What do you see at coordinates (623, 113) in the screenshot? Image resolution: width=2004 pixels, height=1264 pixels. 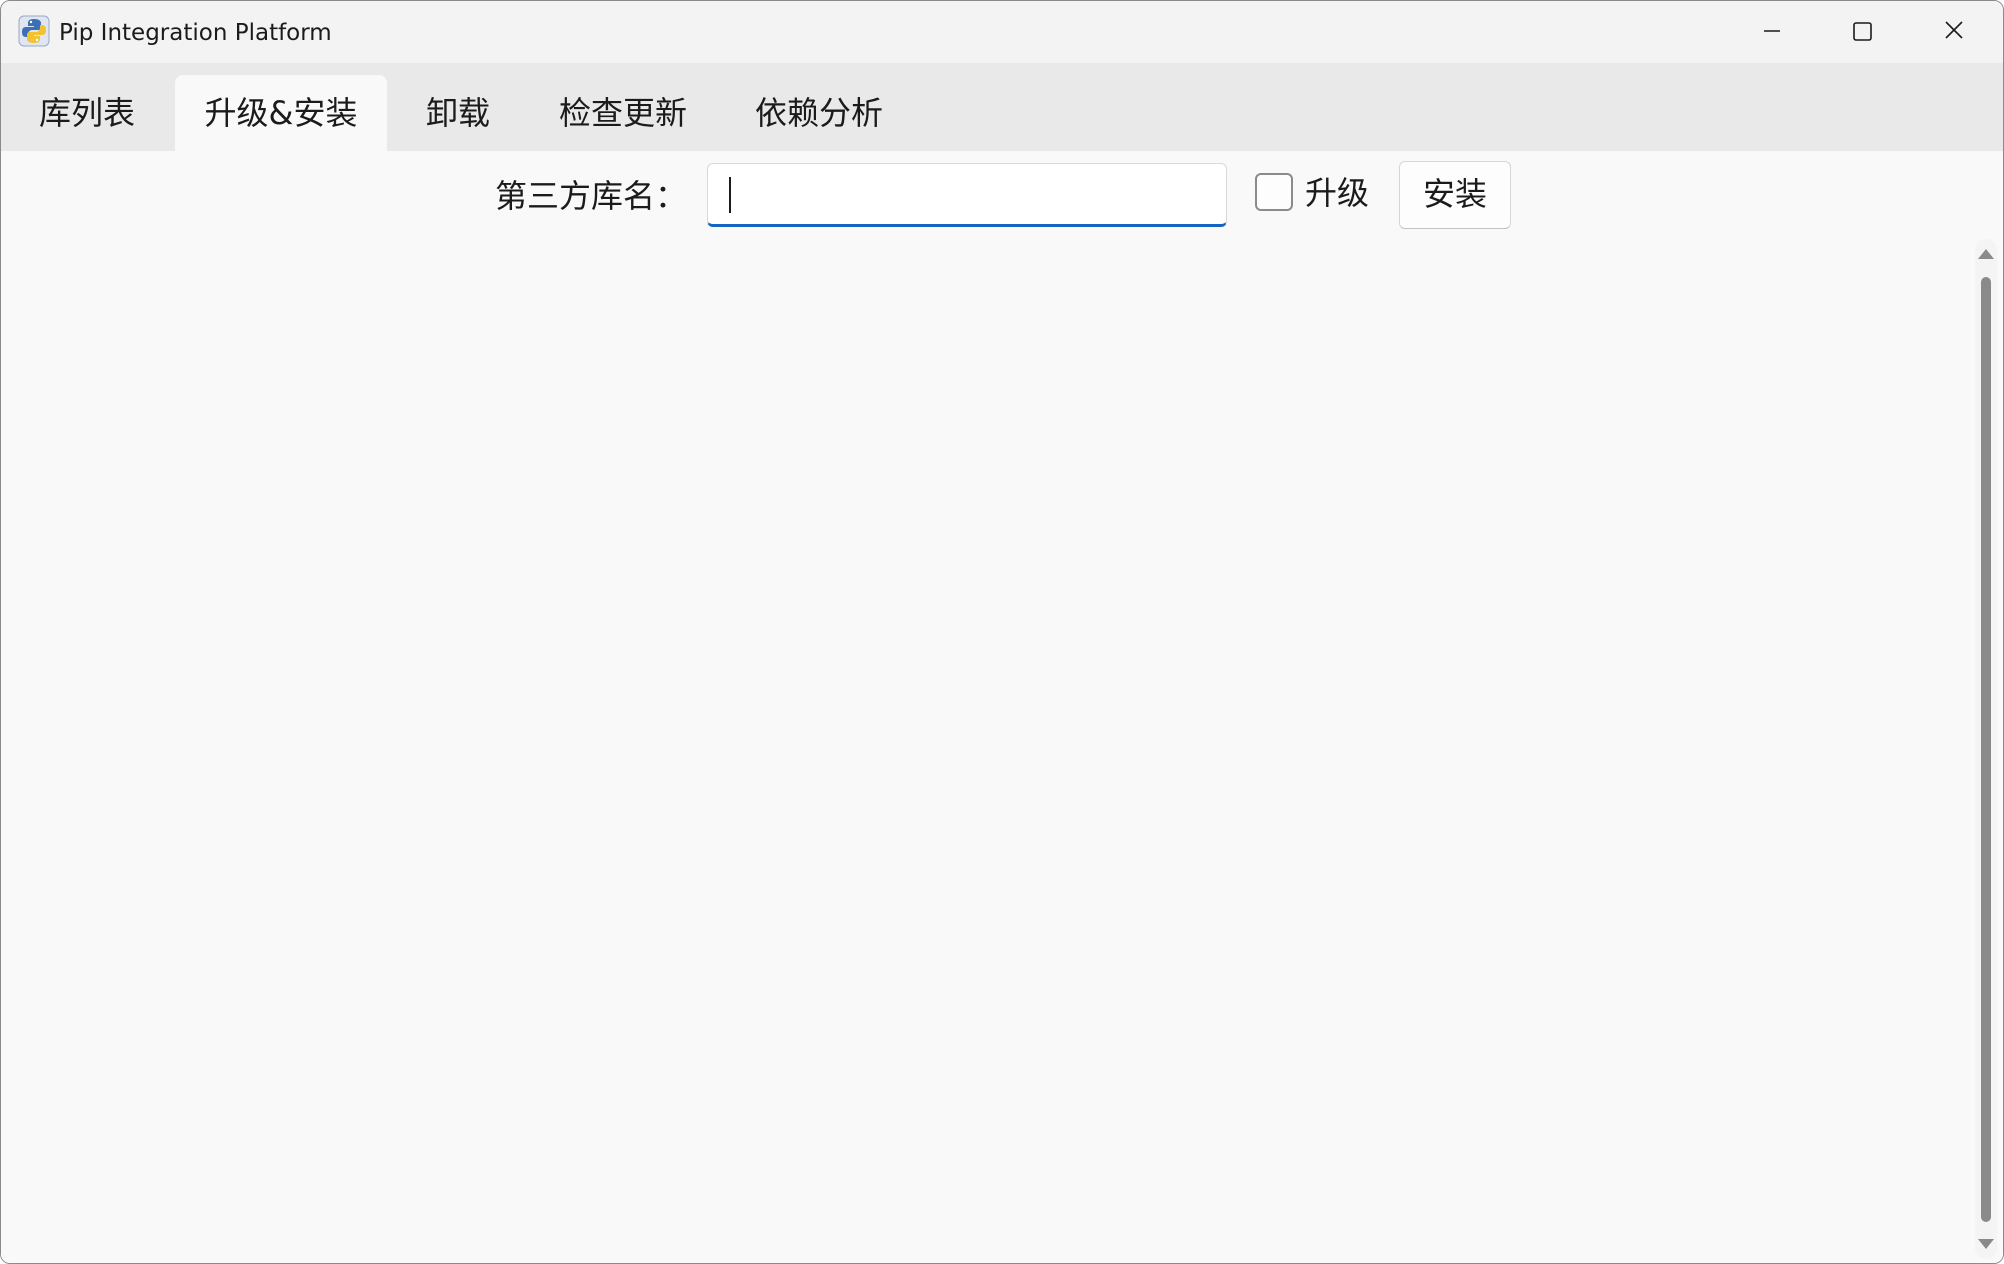 I see `tab-check-updates: 检查更新` at bounding box center [623, 113].